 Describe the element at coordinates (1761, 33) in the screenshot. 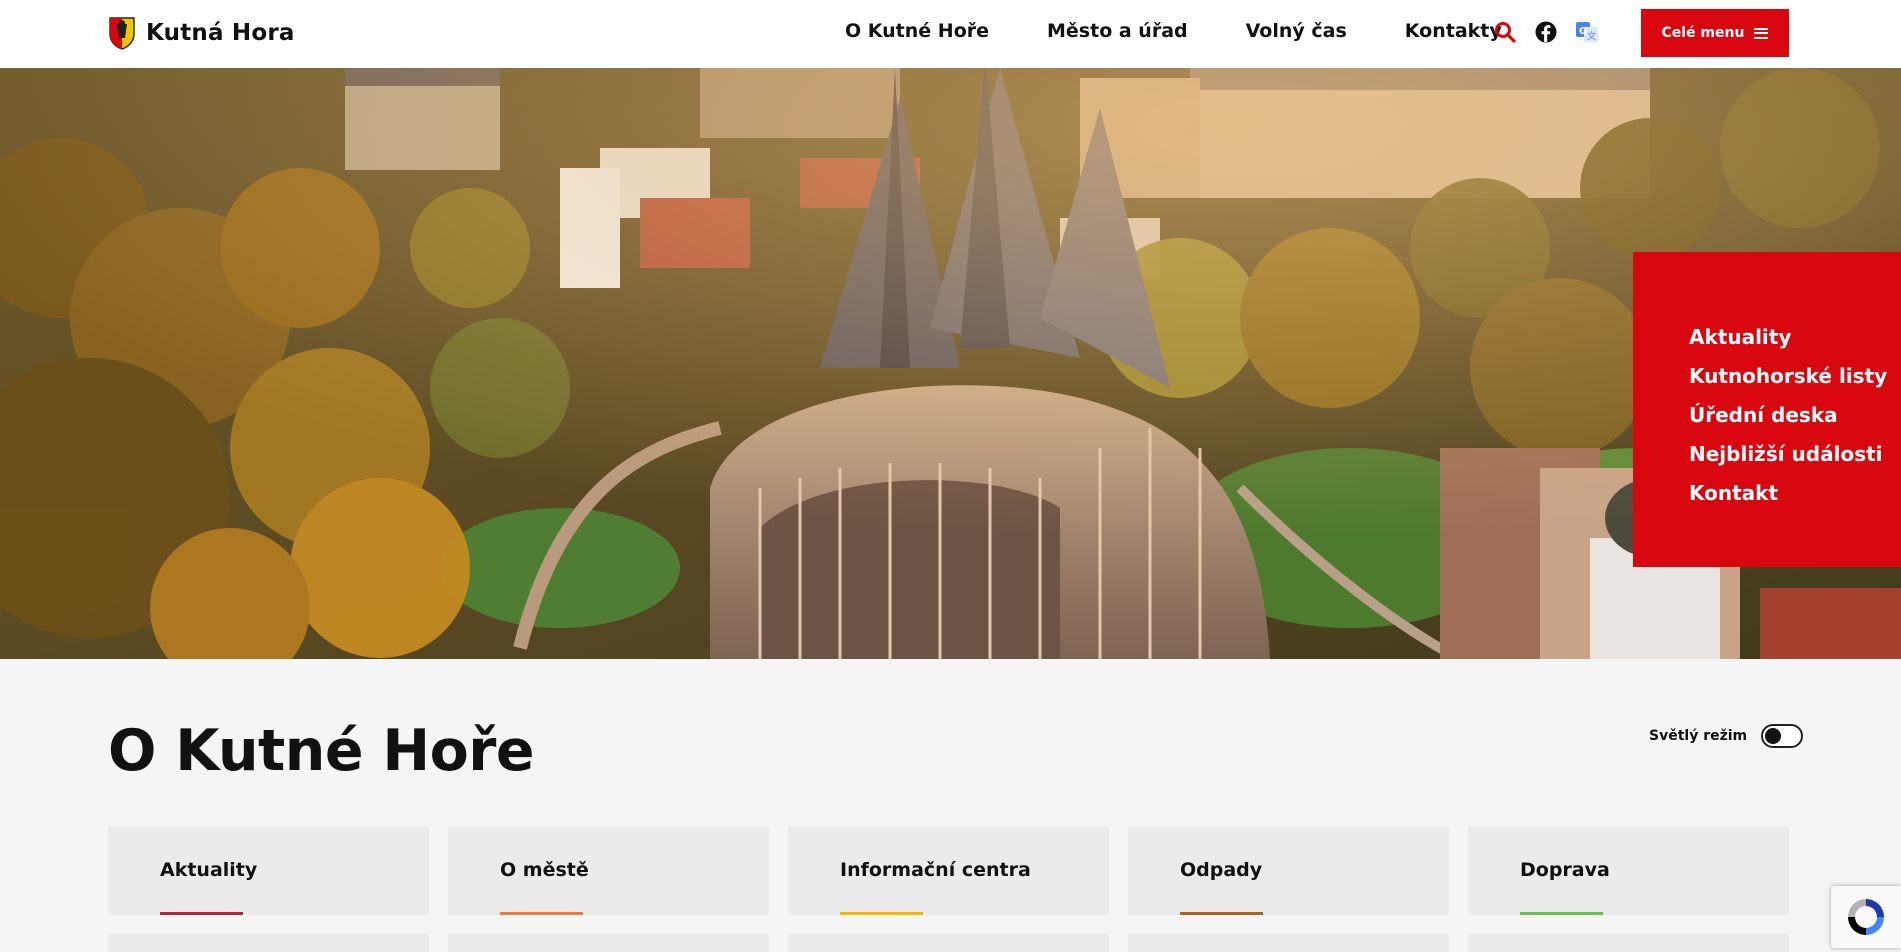

I see `hamburger-icon` at that location.